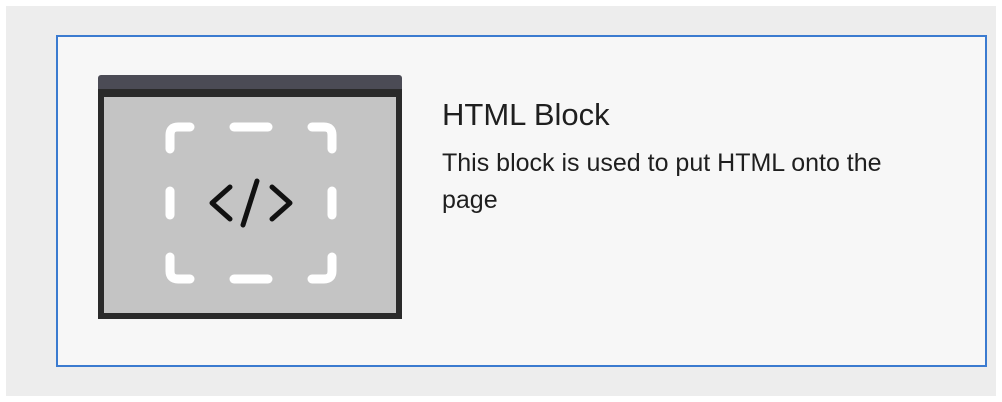 The width and height of the screenshot is (1002, 402). What do you see at coordinates (526, 114) in the screenshot?
I see `block-title: HTML Block` at bounding box center [526, 114].